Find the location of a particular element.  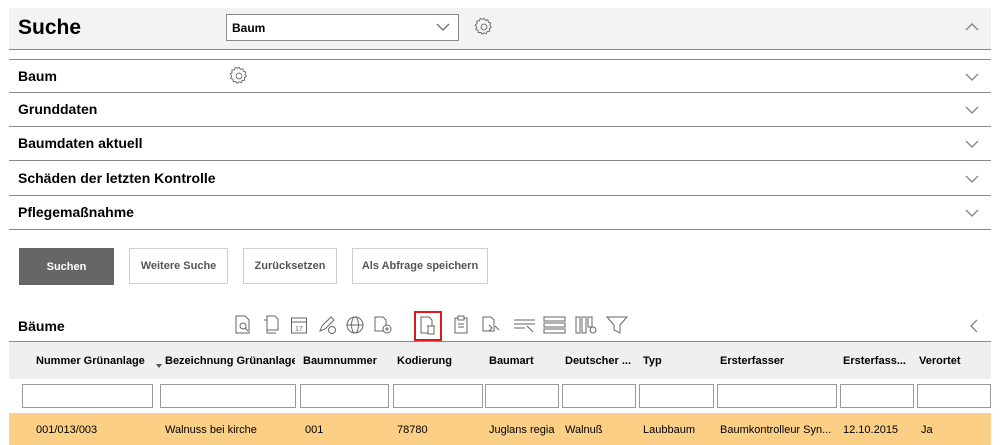

object-type-select-value: Baum is located at coordinates (249, 28).